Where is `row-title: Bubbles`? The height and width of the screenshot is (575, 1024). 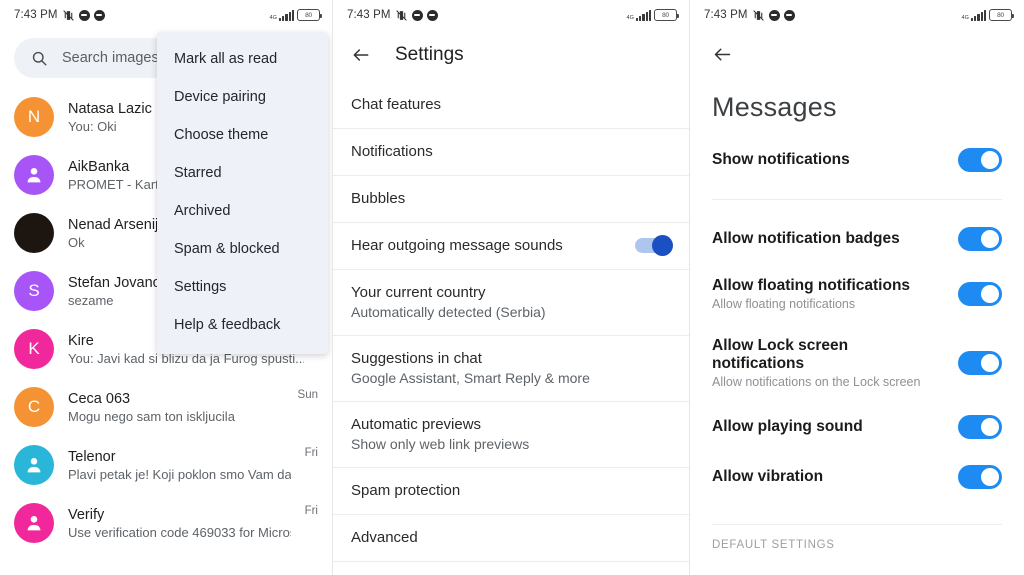
row-title: Bubbles is located at coordinates (378, 198).